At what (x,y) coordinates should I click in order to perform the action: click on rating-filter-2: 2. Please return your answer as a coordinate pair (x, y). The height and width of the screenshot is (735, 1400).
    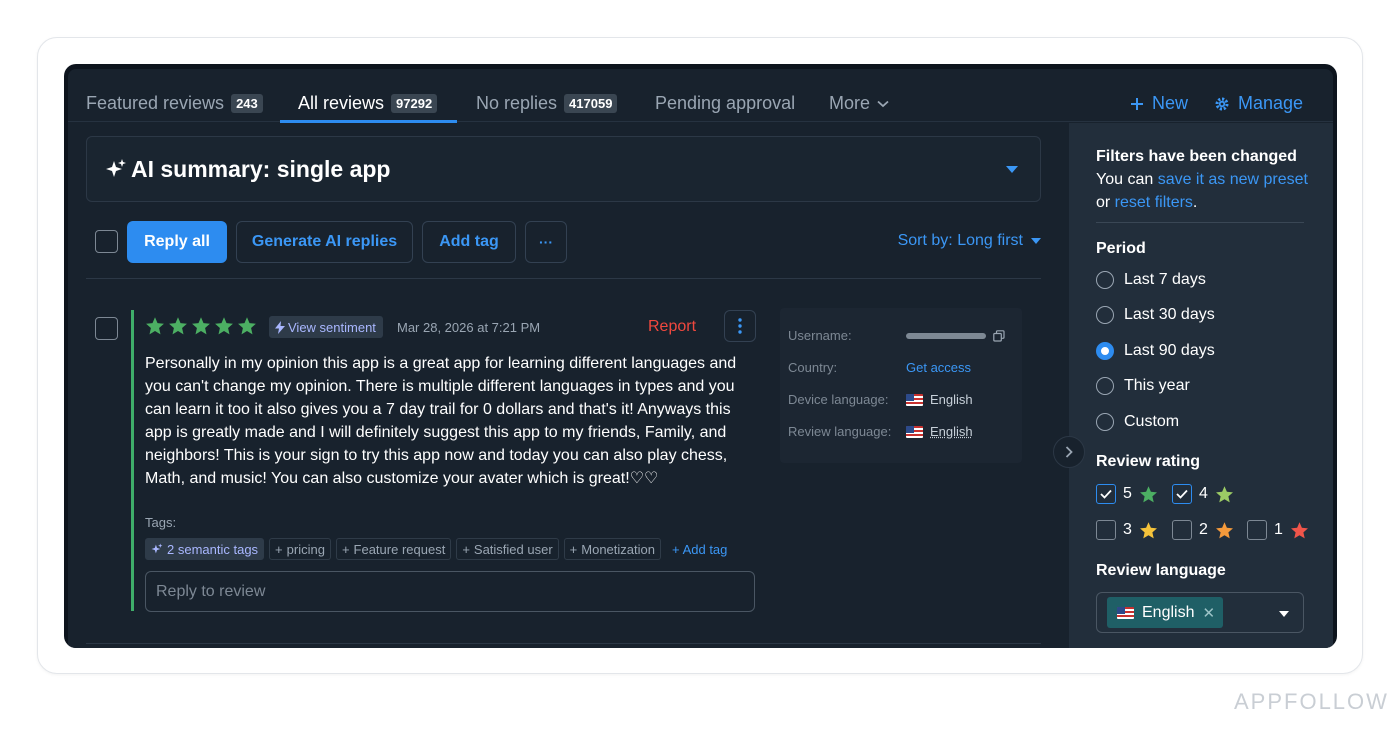
    Looking at the image, I should click on (1203, 530).